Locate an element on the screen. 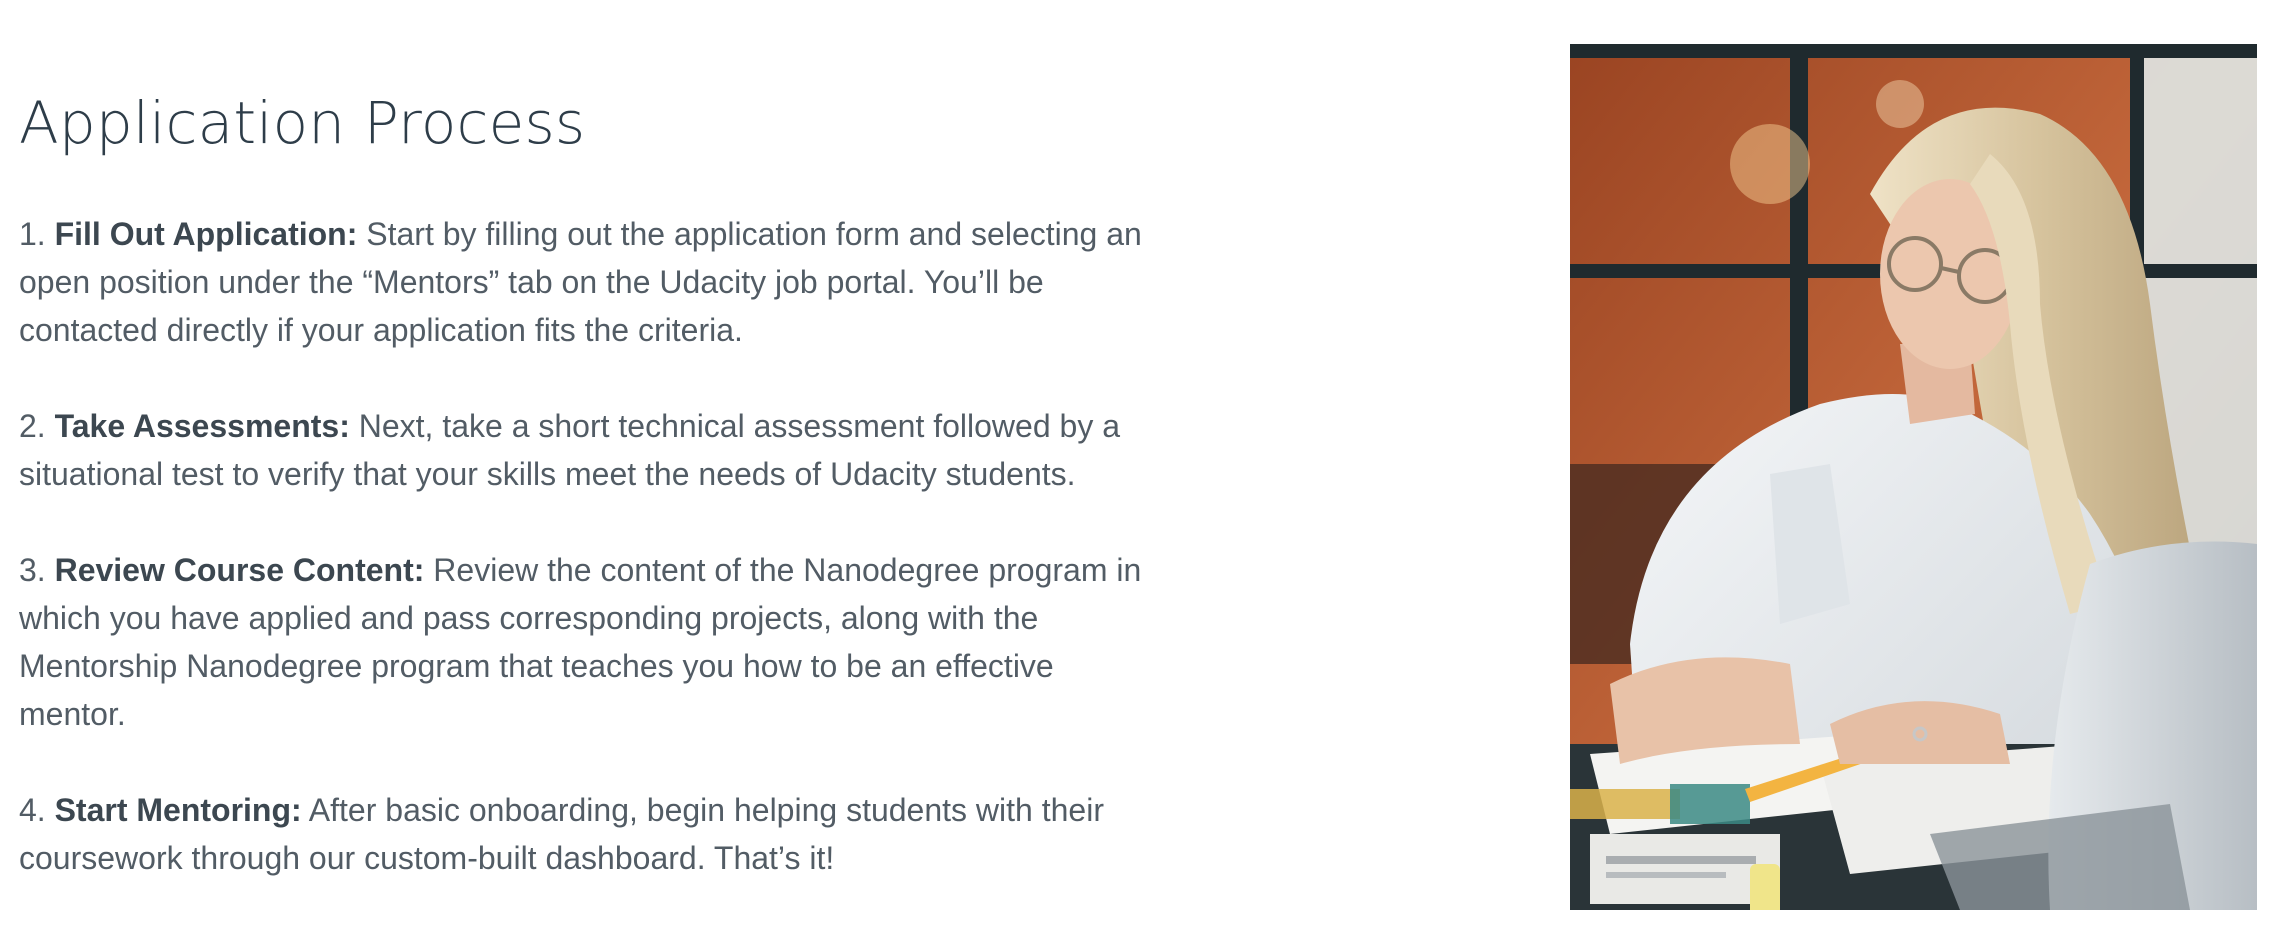  window-frame-top is located at coordinates (1913, 51).